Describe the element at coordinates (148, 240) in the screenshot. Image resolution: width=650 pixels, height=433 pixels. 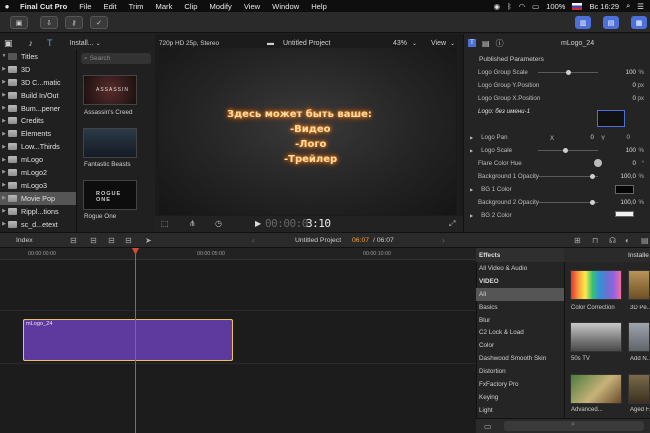
I see `select-tool-icon: ➤` at that location.